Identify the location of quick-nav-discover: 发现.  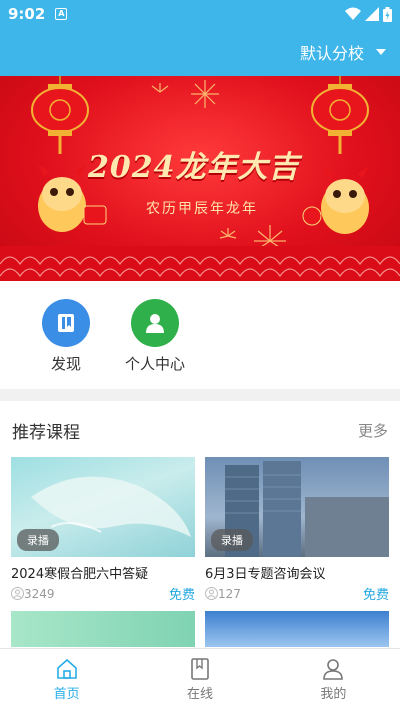
(66, 336).